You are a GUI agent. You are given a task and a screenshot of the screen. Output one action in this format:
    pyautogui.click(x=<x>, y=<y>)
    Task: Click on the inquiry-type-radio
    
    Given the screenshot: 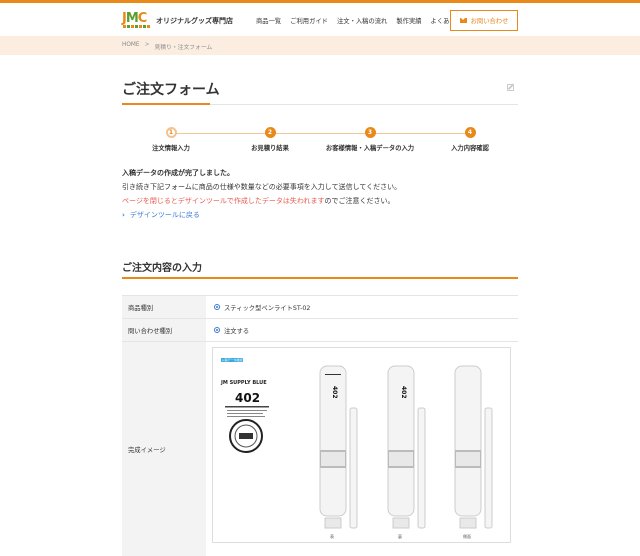 What is the action you would take?
    pyautogui.click(x=217, y=330)
    